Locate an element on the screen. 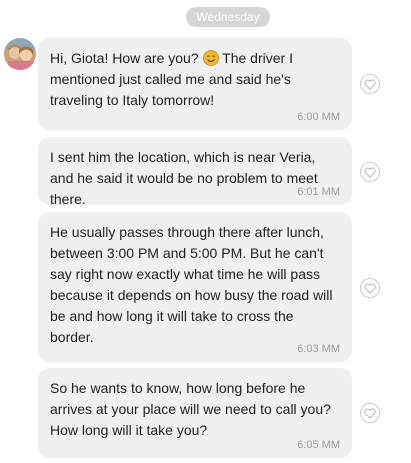 Image resolution: width=411 pixels, height=463 pixels. message-timestamp: 6:03 MM is located at coordinates (318, 349).